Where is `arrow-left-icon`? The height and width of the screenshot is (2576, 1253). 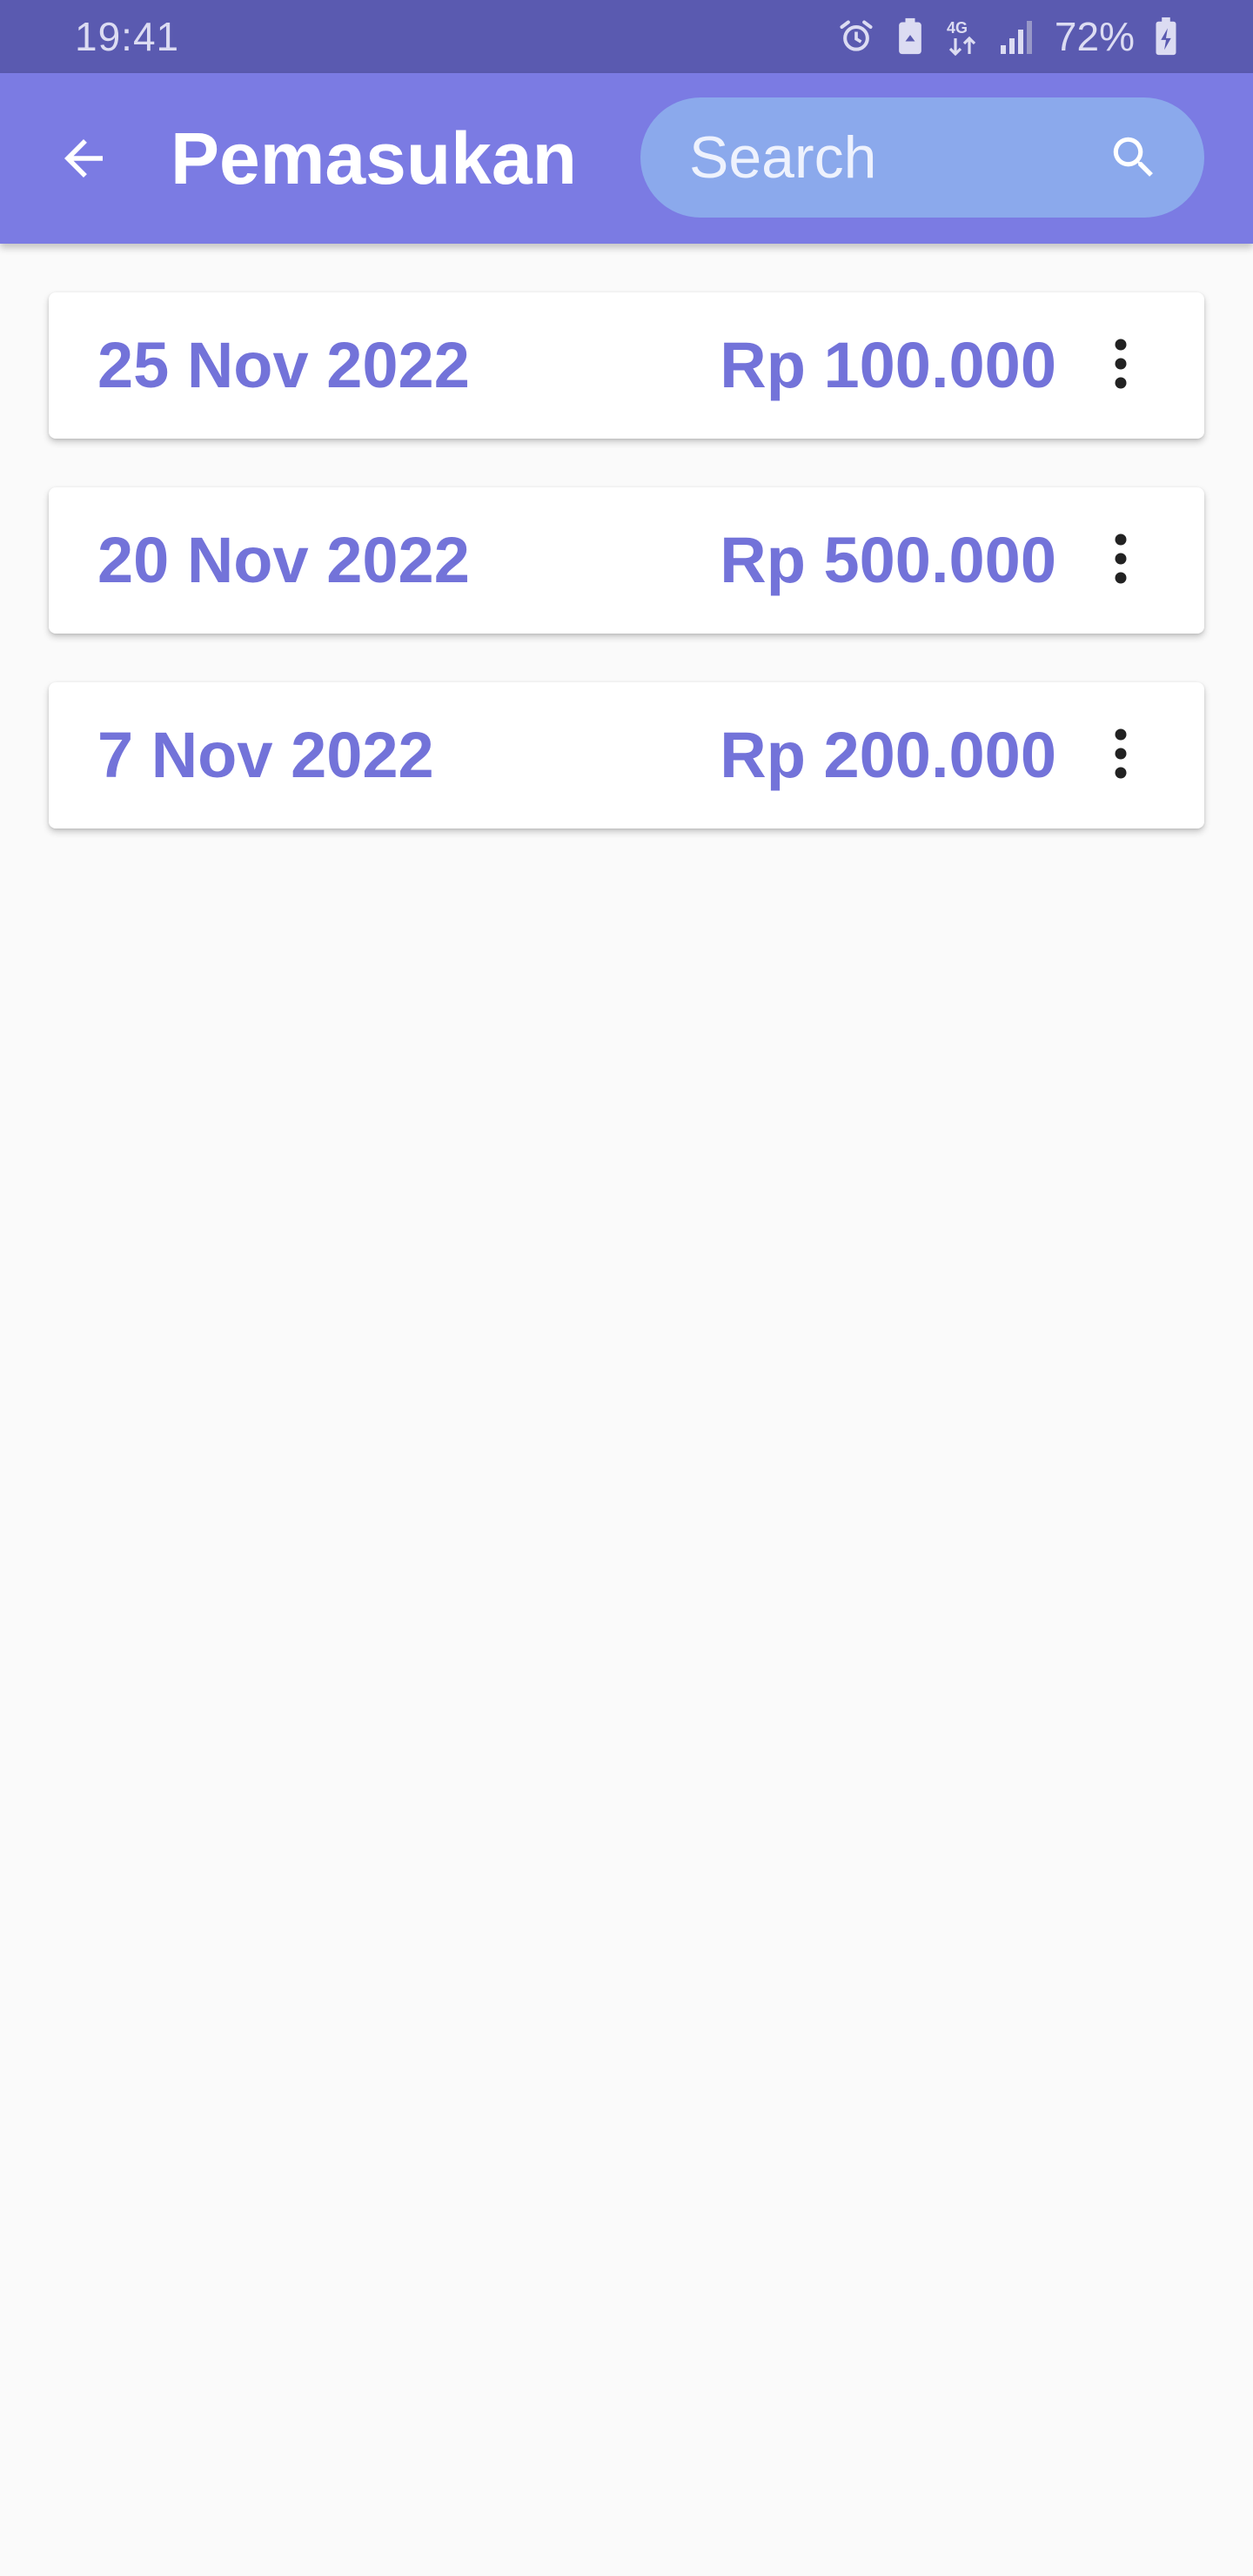 arrow-left-icon is located at coordinates (83, 160).